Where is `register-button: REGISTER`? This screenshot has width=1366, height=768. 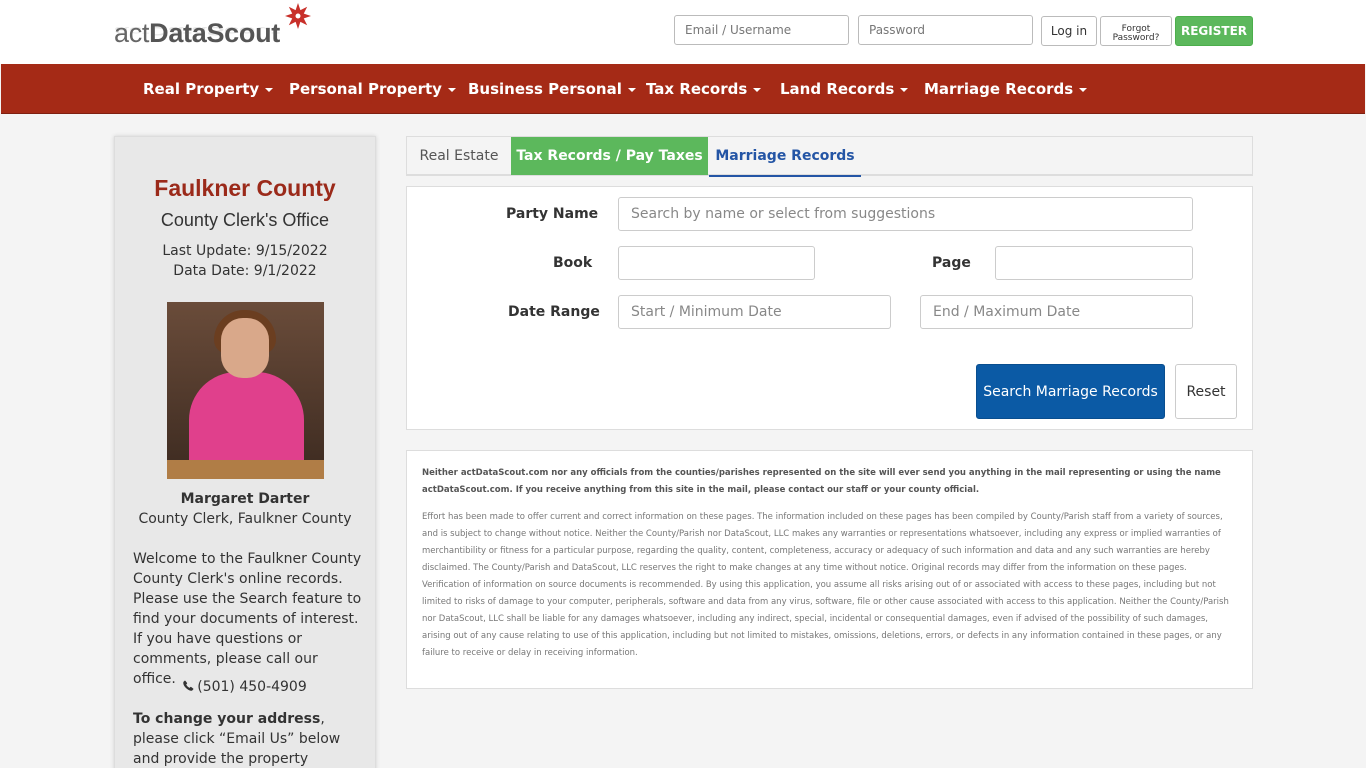 register-button: REGISTER is located at coordinates (1214, 31).